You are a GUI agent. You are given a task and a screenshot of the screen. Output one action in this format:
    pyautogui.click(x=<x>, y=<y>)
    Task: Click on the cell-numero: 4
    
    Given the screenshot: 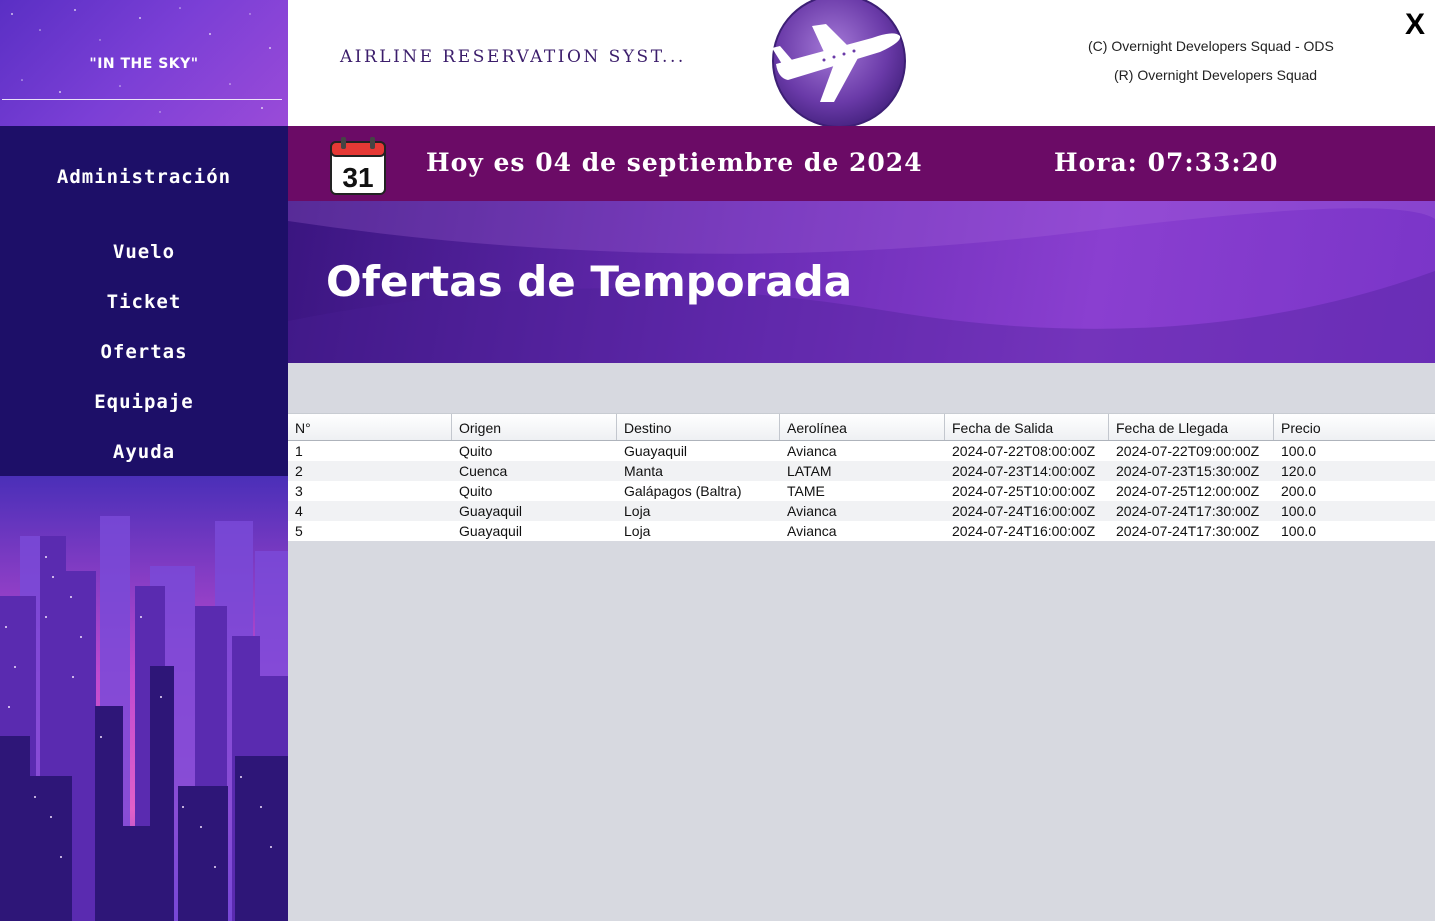 What is the action you would take?
    pyautogui.click(x=299, y=511)
    